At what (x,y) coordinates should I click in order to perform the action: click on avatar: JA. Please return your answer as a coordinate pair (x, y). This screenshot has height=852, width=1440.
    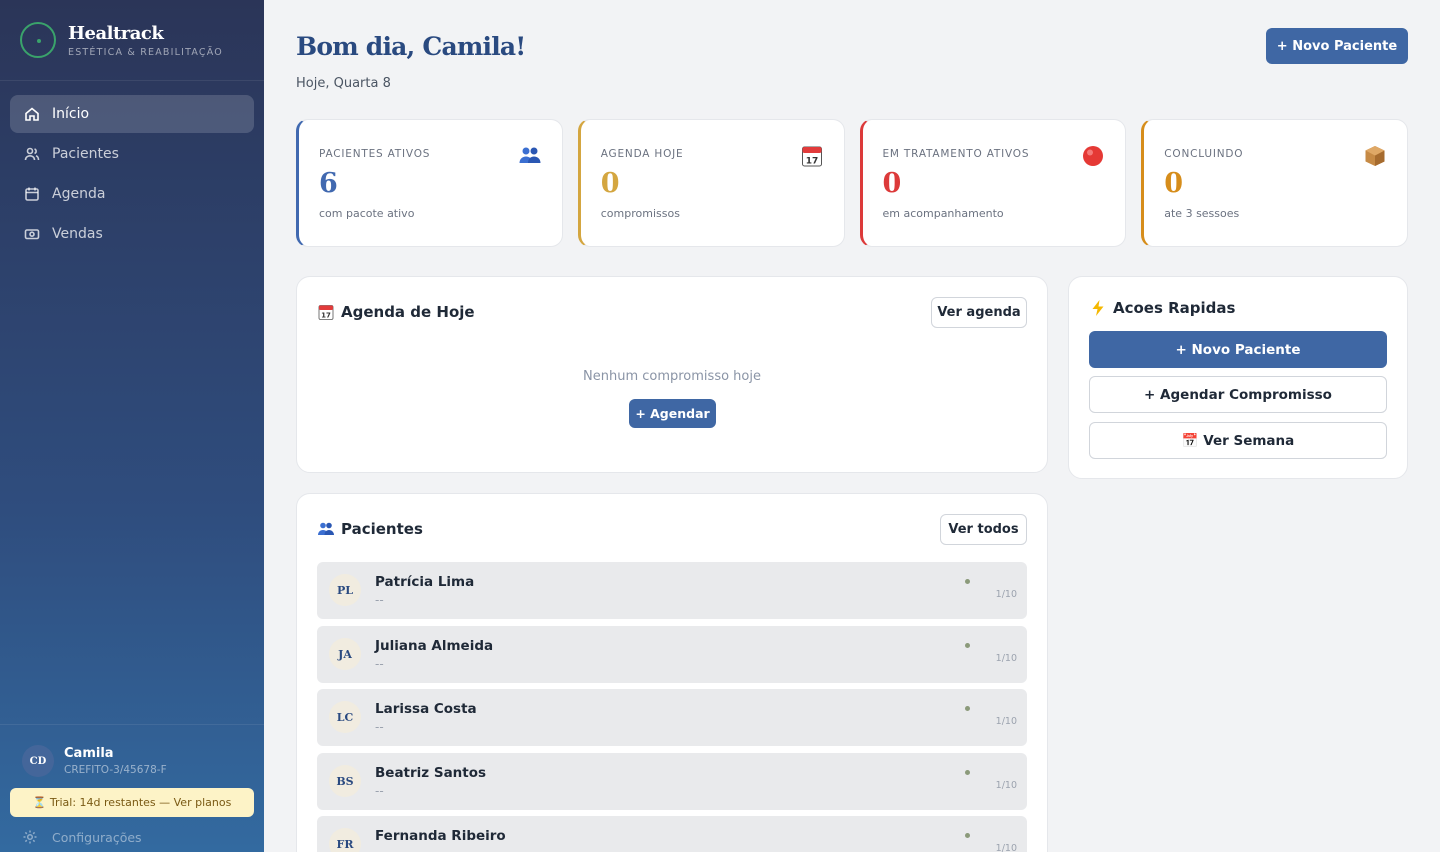
    Looking at the image, I should click on (345, 654).